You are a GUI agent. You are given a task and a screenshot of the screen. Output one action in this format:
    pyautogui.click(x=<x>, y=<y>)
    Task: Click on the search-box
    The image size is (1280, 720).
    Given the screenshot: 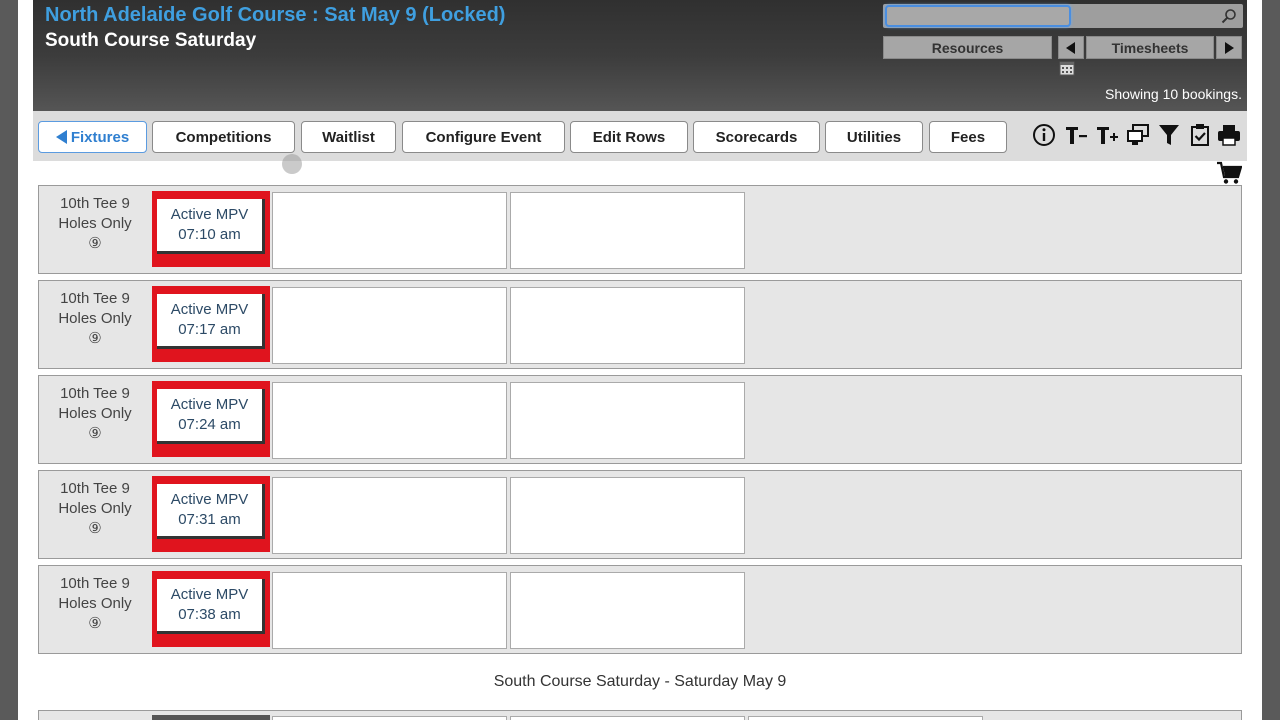 What is the action you would take?
    pyautogui.click(x=1063, y=16)
    